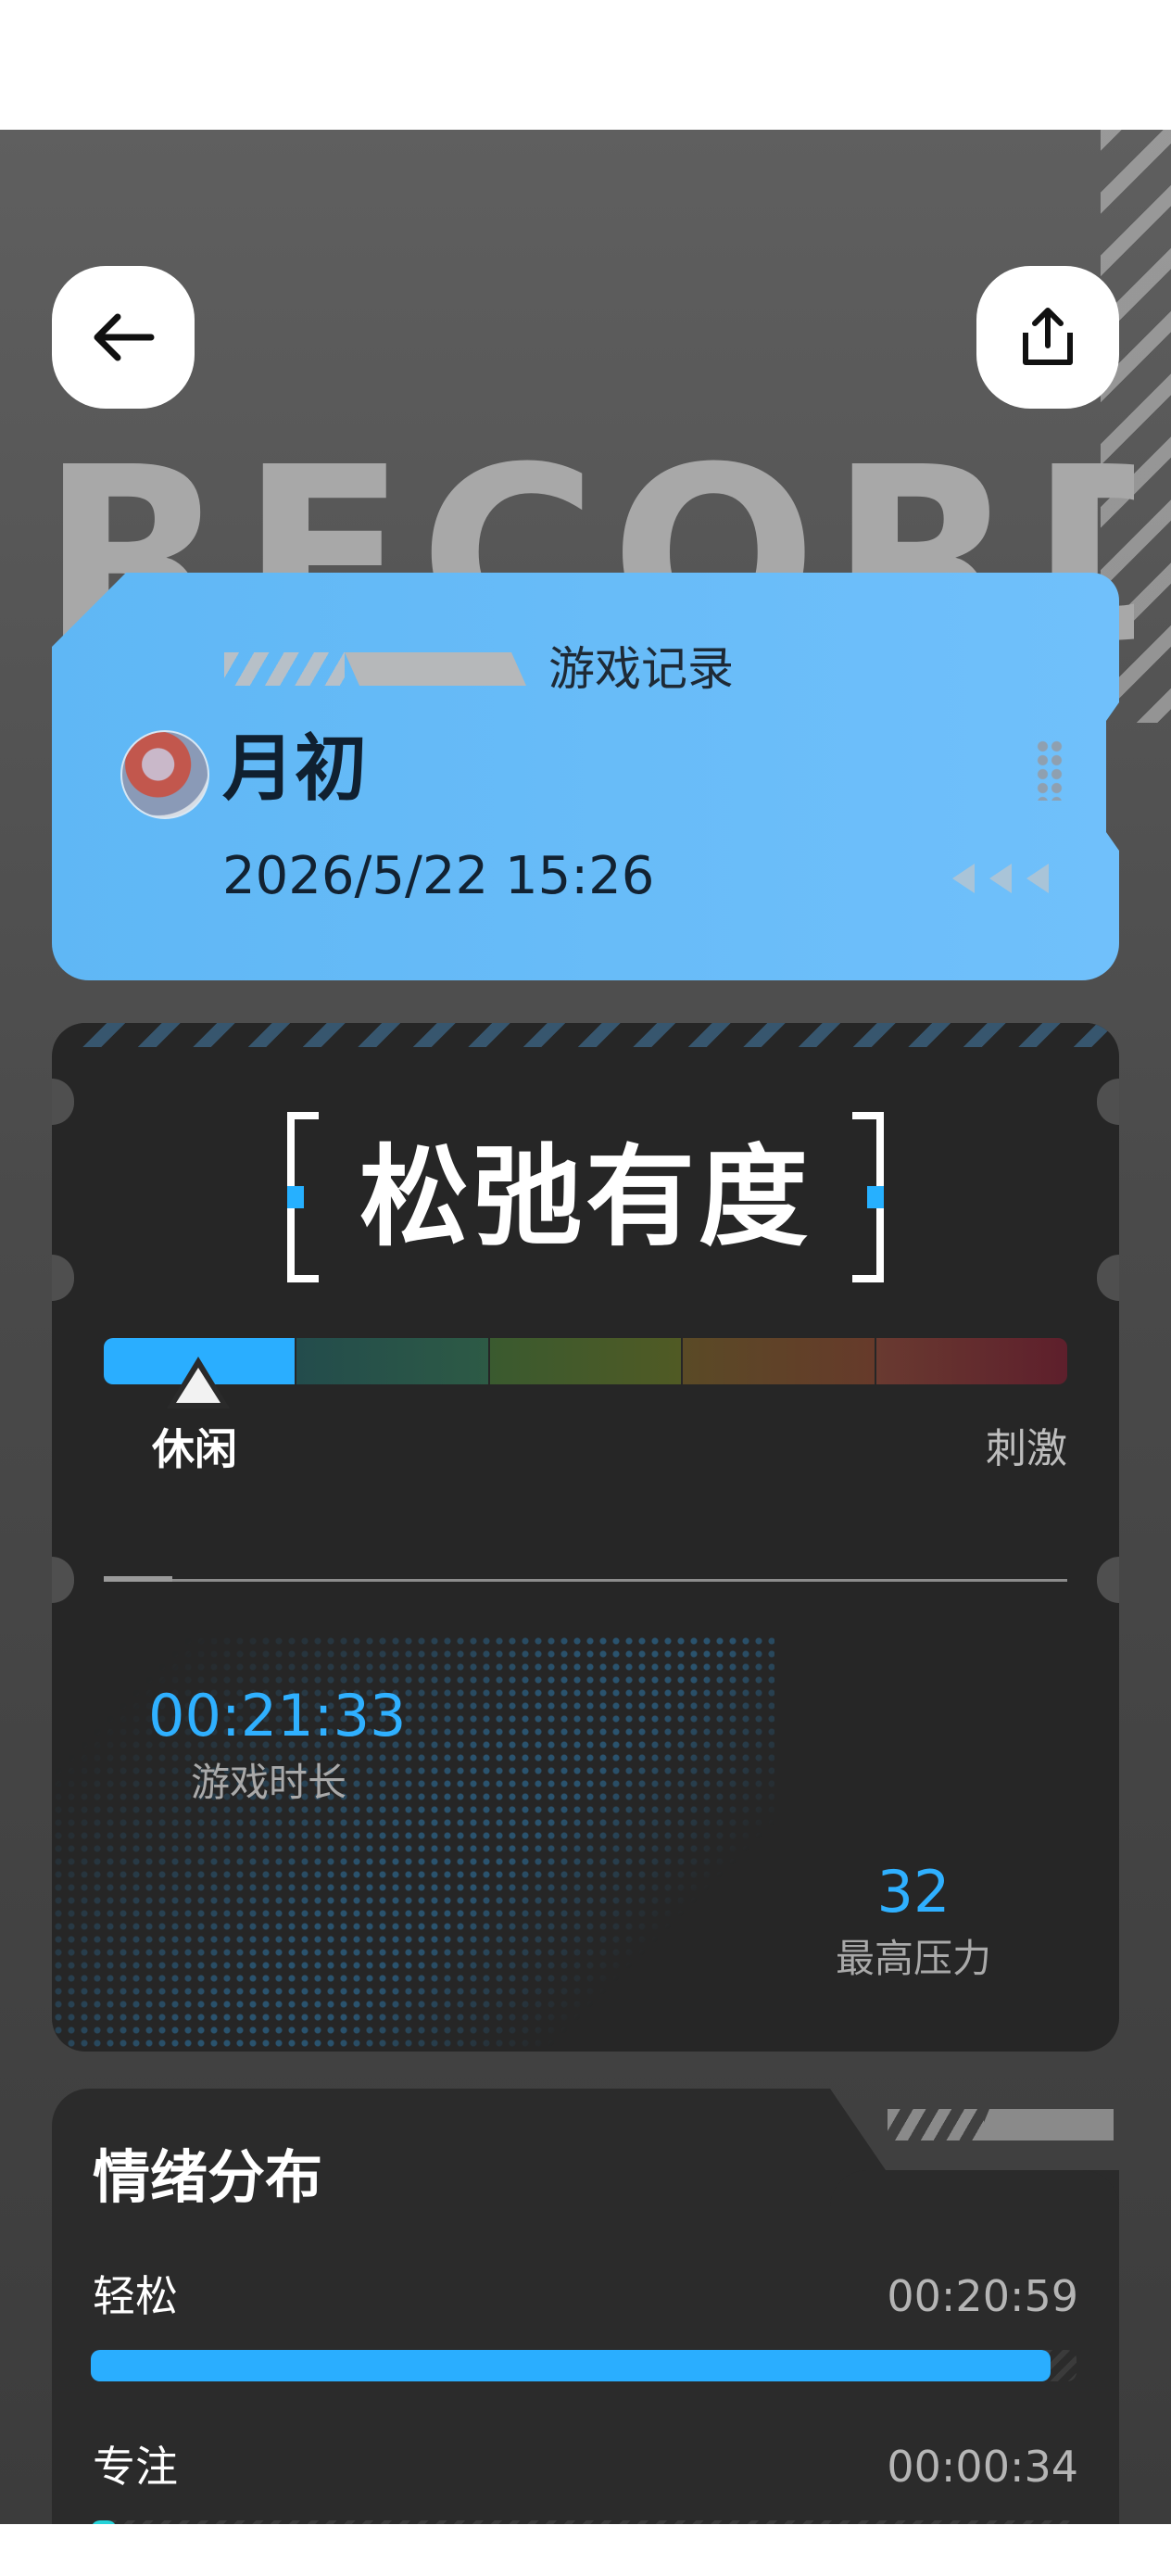  I want to click on avatar, so click(165, 774).